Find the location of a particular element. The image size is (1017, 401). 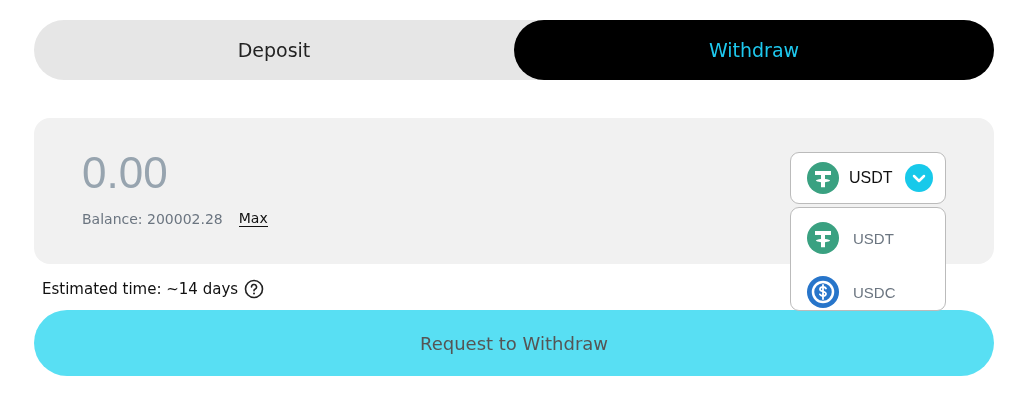

tab: Deposit is located at coordinates (274, 50).